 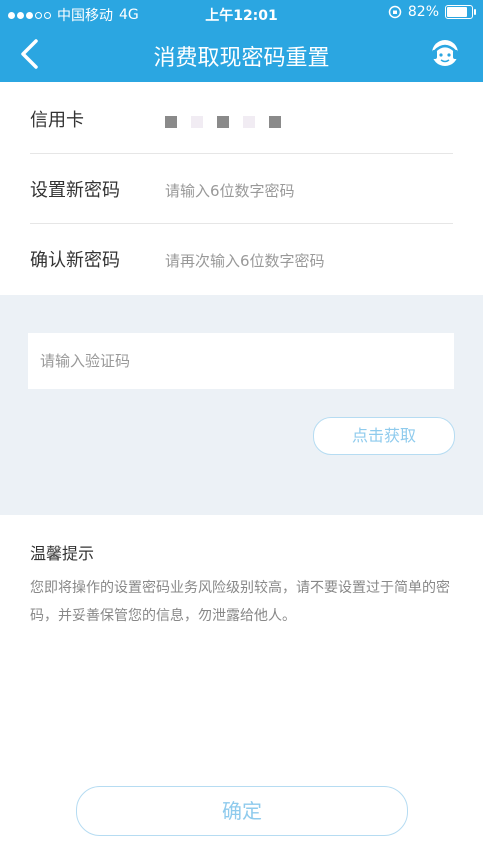 What do you see at coordinates (62, 553) in the screenshot?
I see `tips-title: 温馨提示` at bounding box center [62, 553].